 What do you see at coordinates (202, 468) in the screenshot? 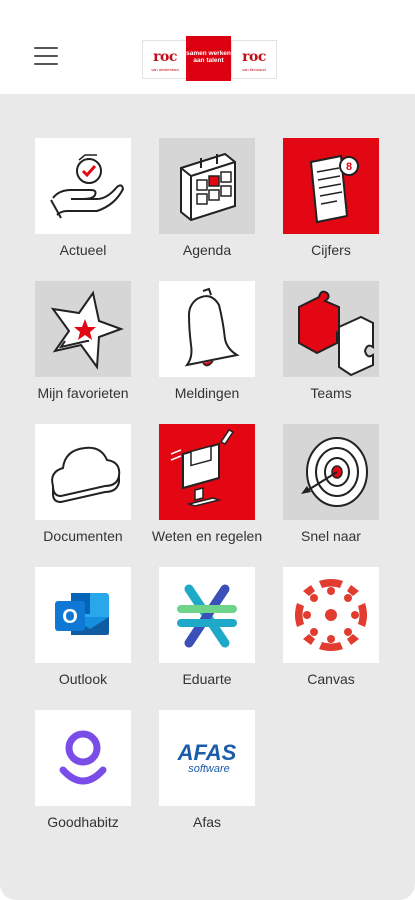
I see `computer-icon` at bounding box center [202, 468].